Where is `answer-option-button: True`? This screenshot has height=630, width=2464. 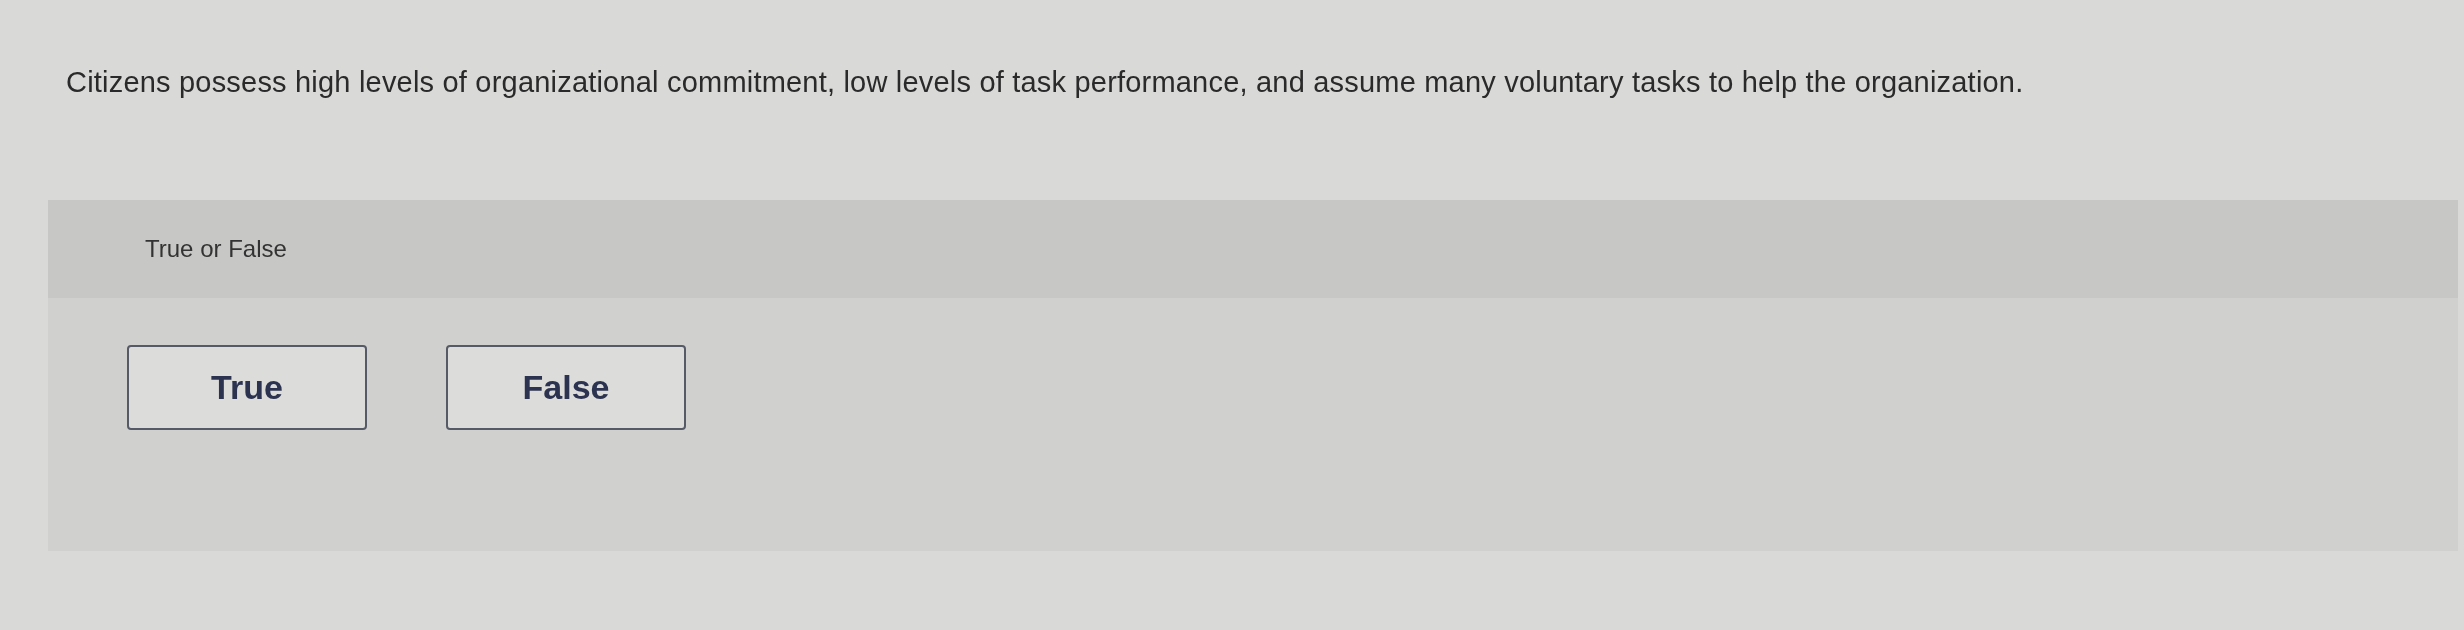 answer-option-button: True is located at coordinates (247, 387).